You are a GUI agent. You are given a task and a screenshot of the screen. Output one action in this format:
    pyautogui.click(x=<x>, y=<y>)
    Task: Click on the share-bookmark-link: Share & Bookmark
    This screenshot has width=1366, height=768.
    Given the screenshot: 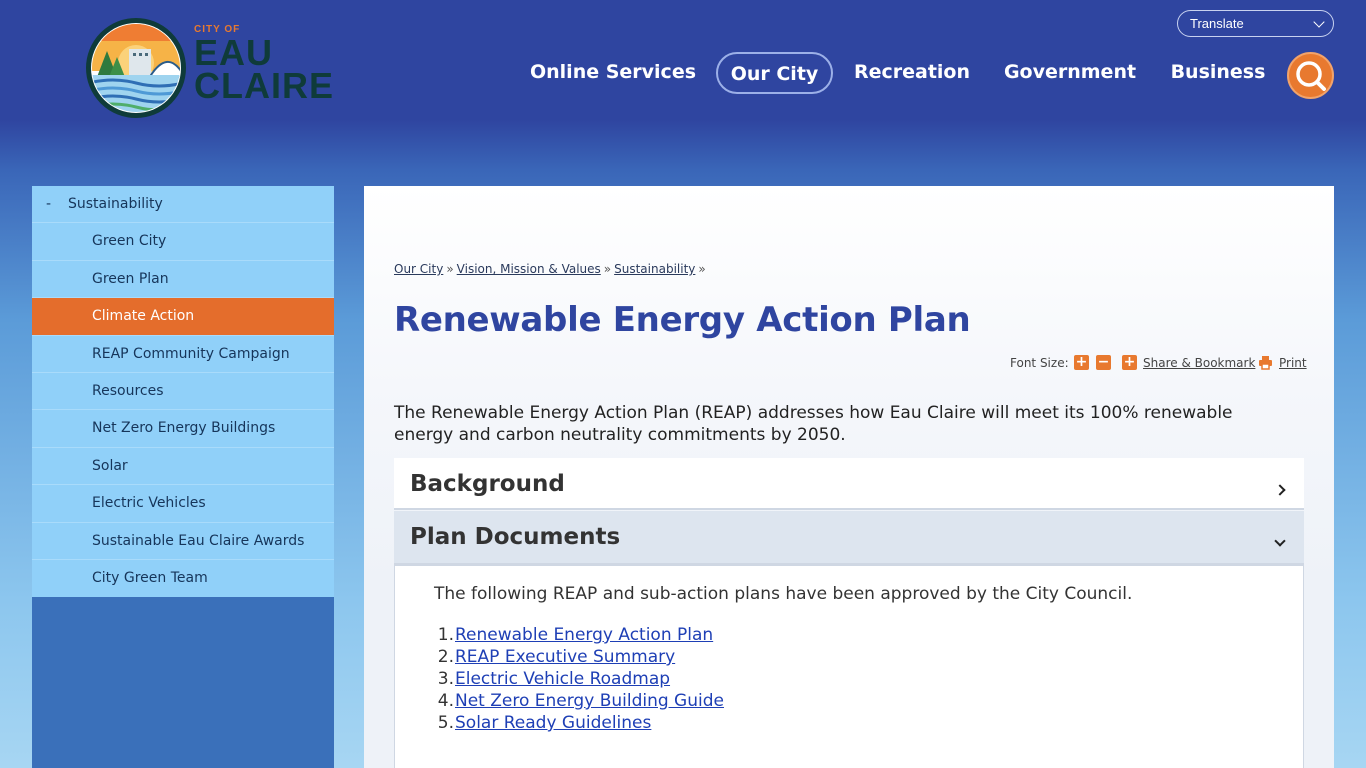 What is the action you would take?
    pyautogui.click(x=1199, y=363)
    